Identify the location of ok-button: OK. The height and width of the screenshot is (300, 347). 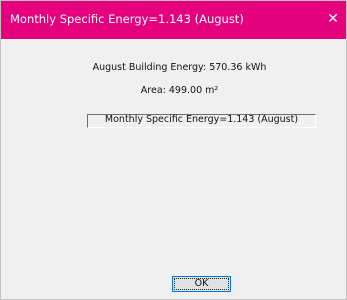
(201, 284).